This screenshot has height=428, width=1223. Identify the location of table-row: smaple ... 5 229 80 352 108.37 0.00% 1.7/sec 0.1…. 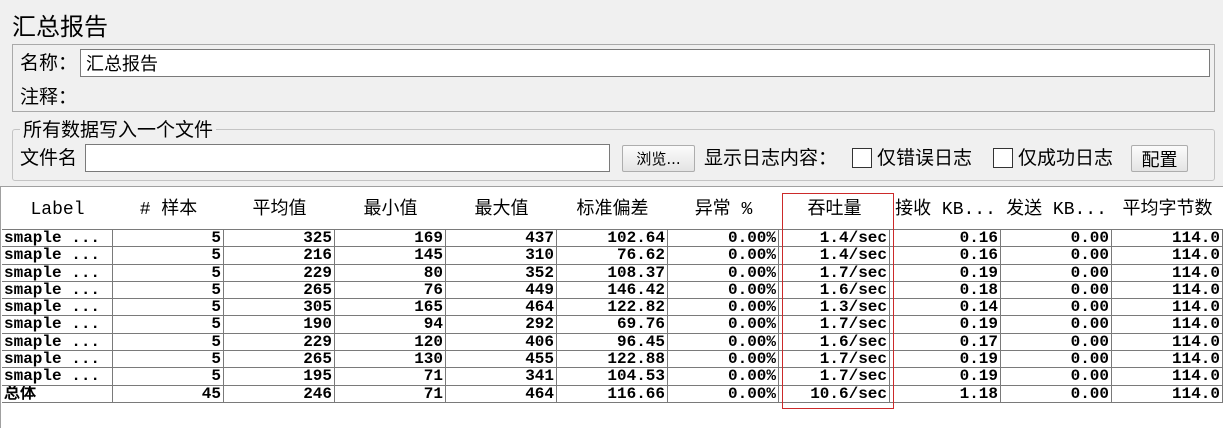
(612, 273).